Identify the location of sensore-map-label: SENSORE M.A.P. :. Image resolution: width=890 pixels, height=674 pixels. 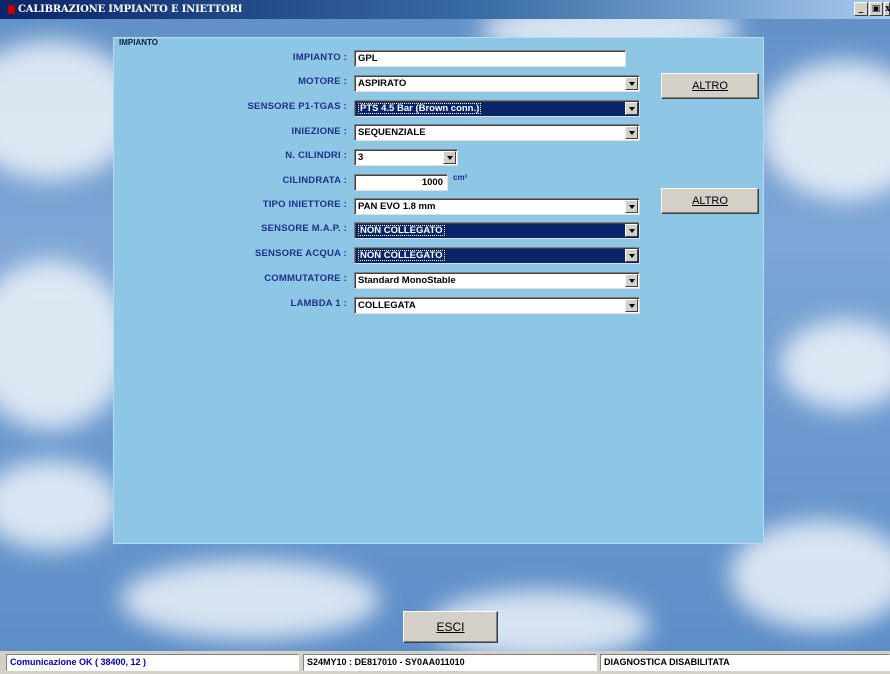
(304, 228).